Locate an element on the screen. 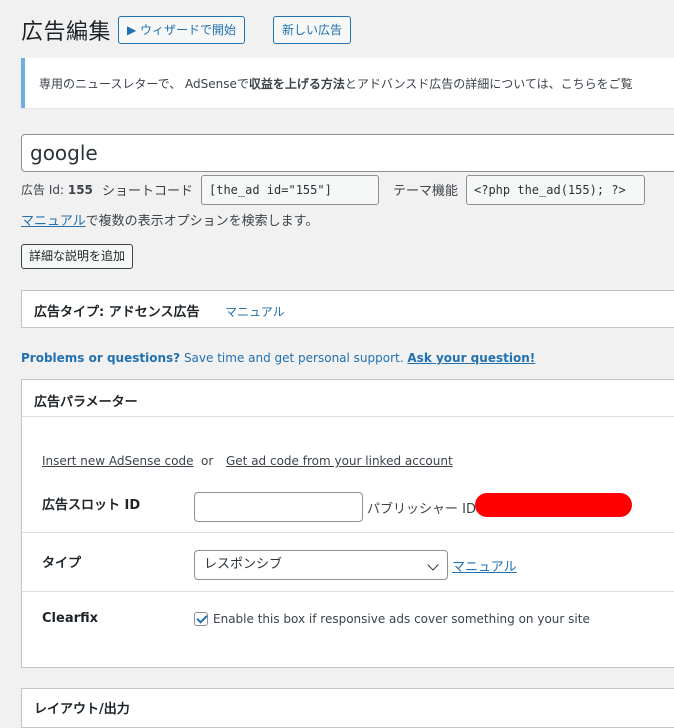 The height and width of the screenshot is (728, 674). ad-type-panel: 広告タイプ: アドセンス広告 マニュアル is located at coordinates (347, 309).